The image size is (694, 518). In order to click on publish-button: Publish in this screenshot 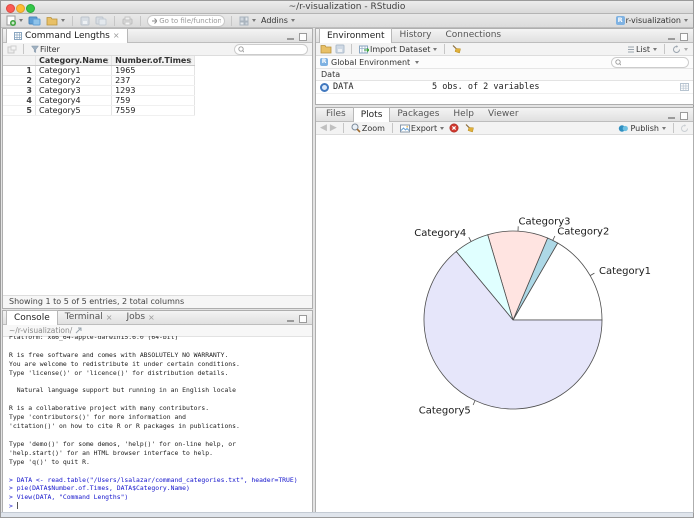, I will do `click(642, 128)`.